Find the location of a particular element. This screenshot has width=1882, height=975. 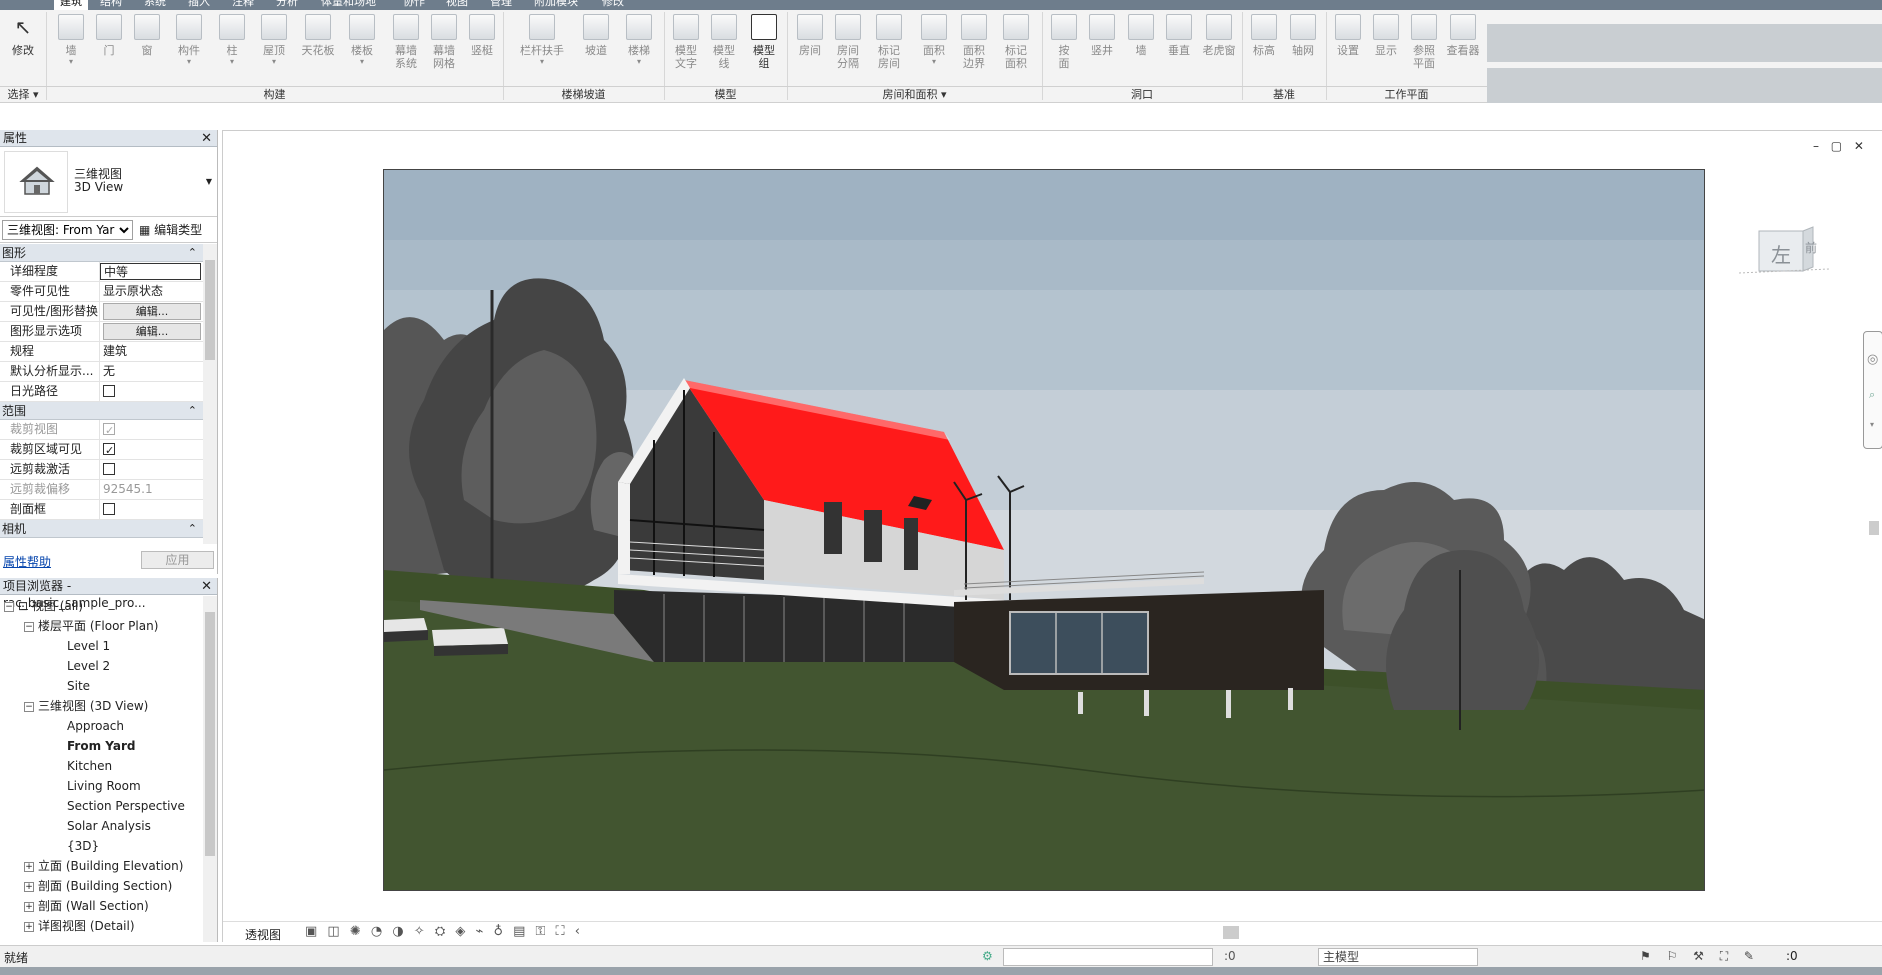

floor-tool: 楼板 ▾ is located at coordinates (362, 48).